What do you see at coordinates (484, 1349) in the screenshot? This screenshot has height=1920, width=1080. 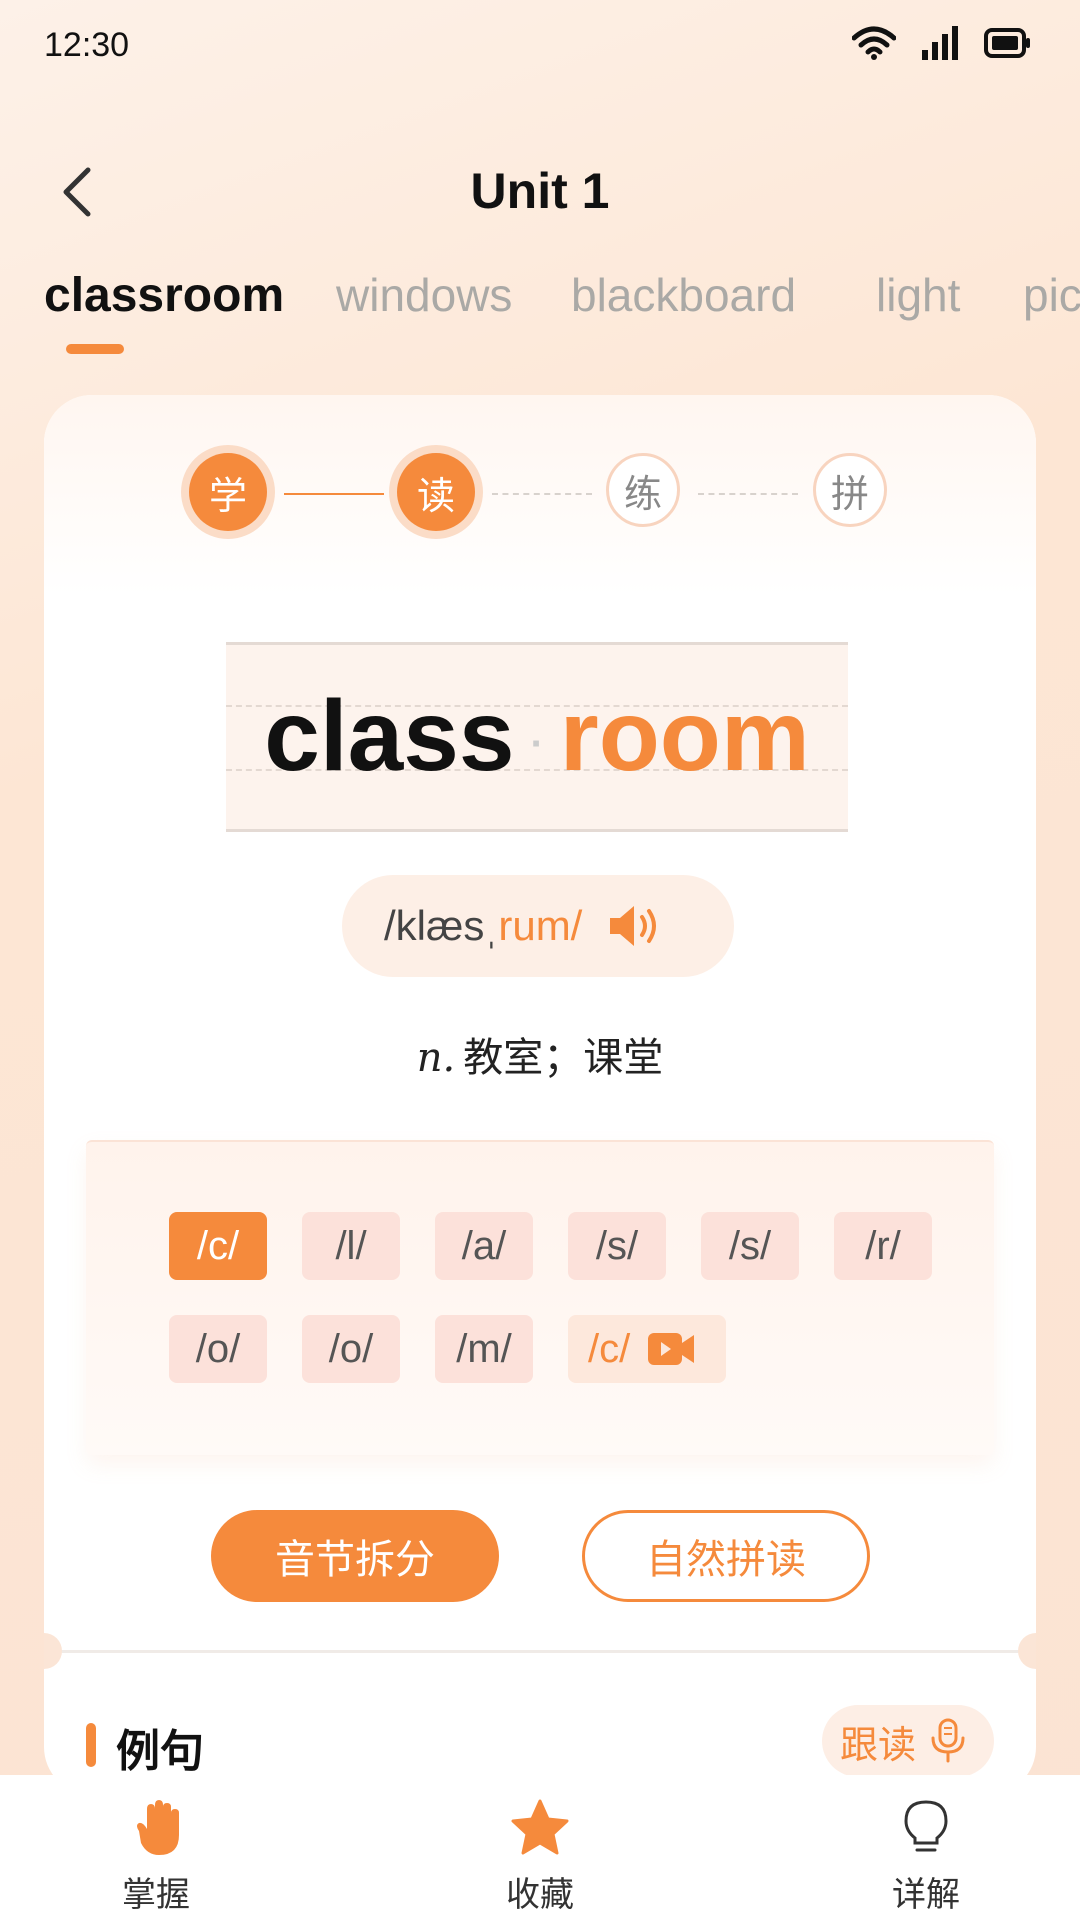 I see `phoneme-chip: /m/` at bounding box center [484, 1349].